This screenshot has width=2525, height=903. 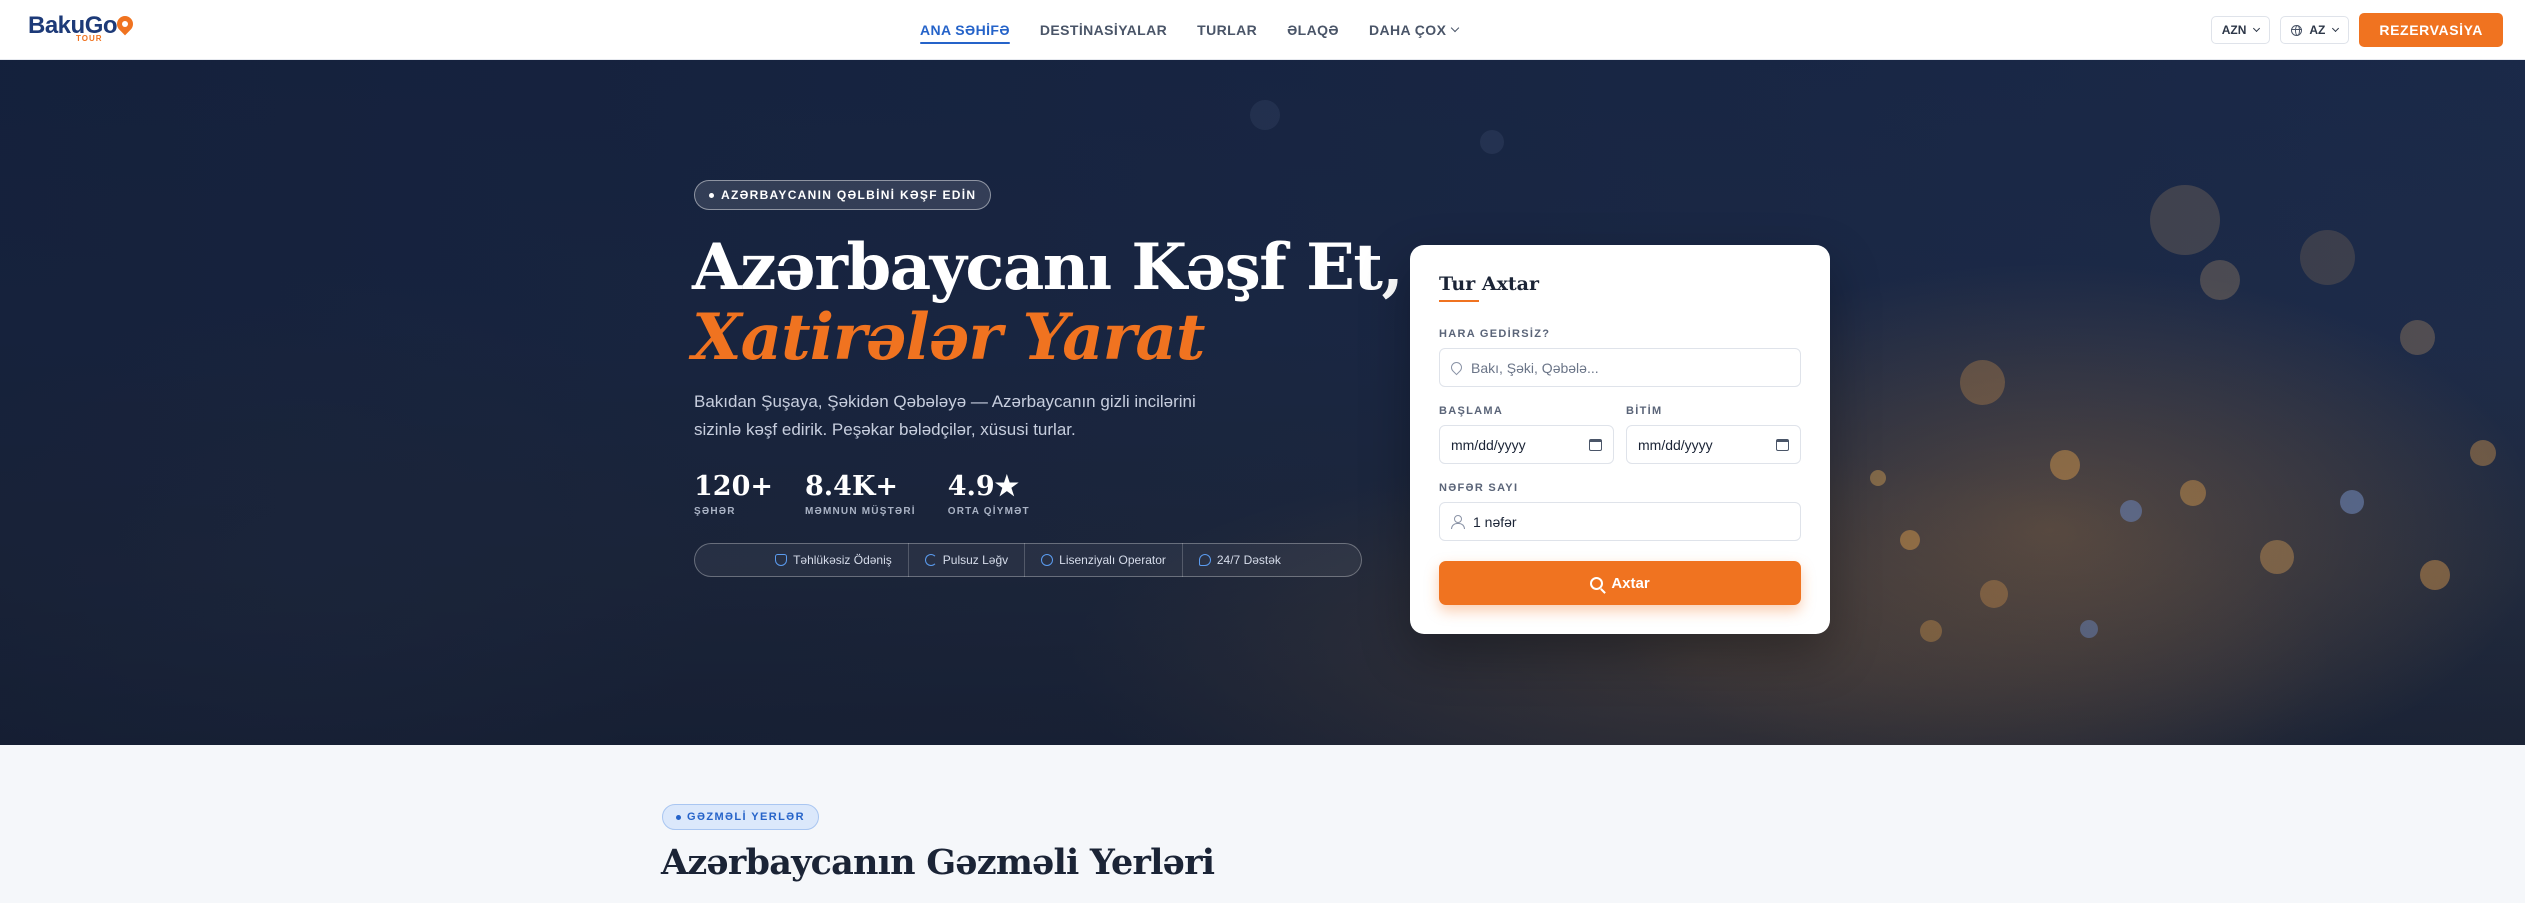 What do you see at coordinates (1488, 444) in the screenshot?
I see `start-date-placeholder: mm/dd/yyyy` at bounding box center [1488, 444].